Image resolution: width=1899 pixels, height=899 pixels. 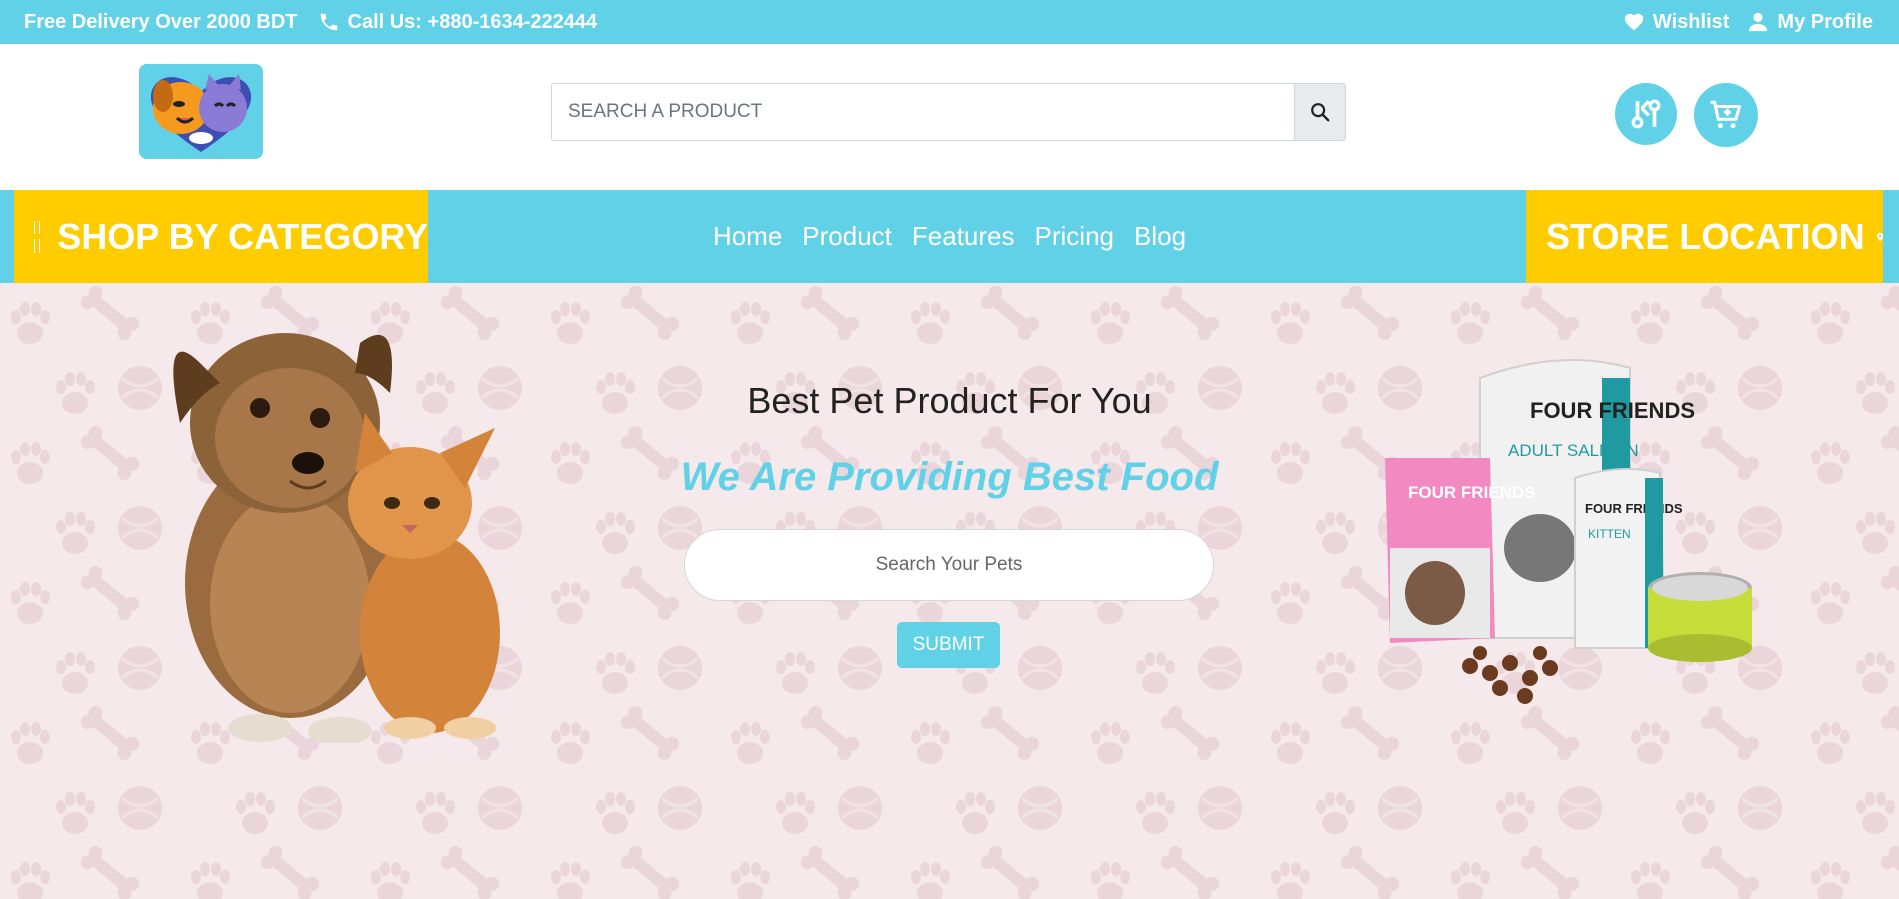 I want to click on wishlist-label: Wishlist, so click(x=1691, y=21).